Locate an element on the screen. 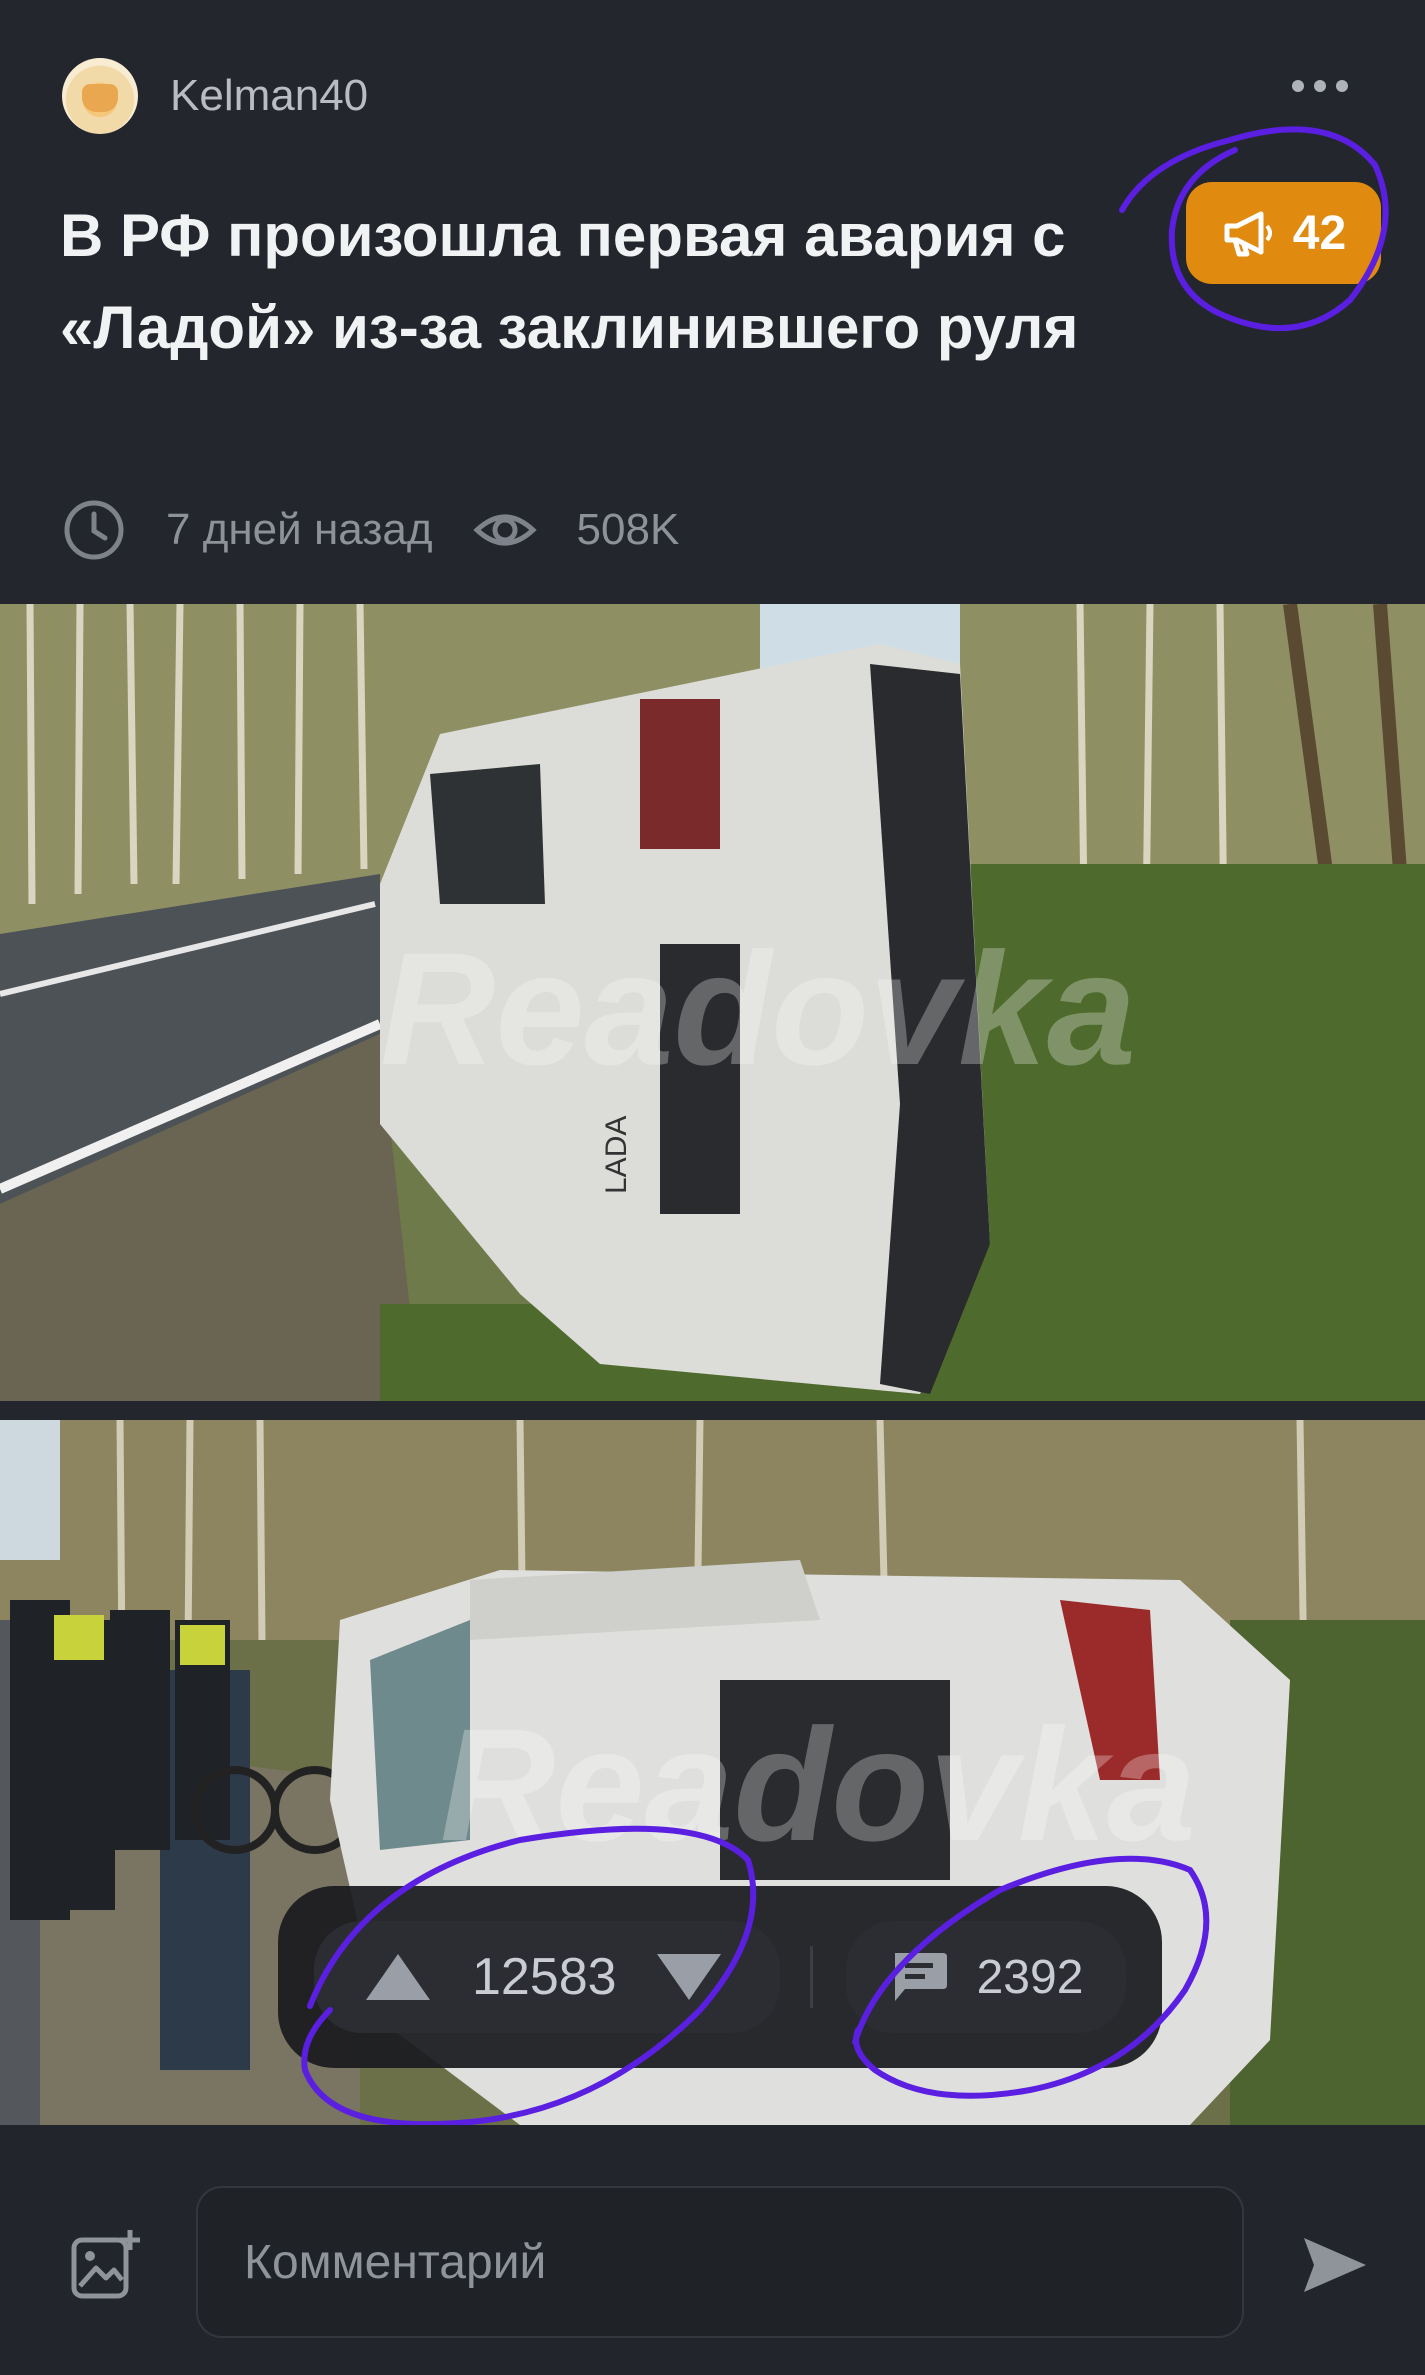 Image resolution: width=1425 pixels, height=2375 pixels. author-row: Kelman40 is located at coordinates (215, 96).